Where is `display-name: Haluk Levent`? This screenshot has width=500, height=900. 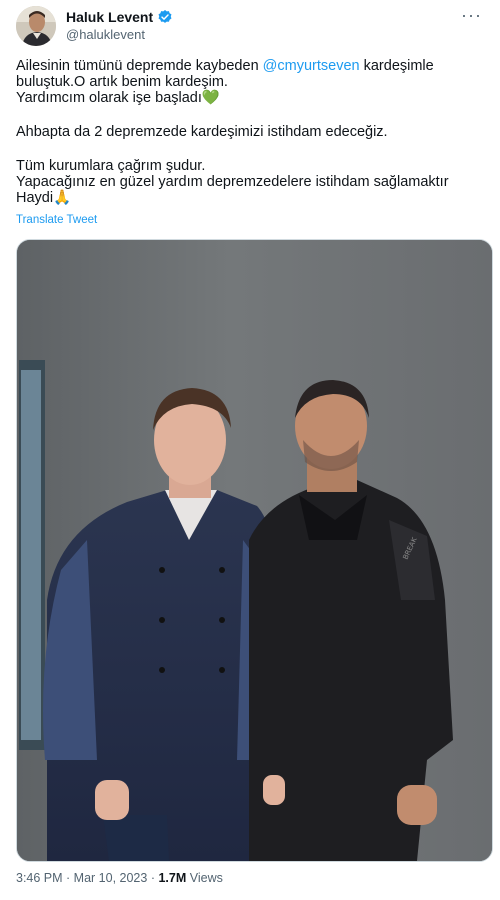 display-name: Haluk Levent is located at coordinates (109, 17).